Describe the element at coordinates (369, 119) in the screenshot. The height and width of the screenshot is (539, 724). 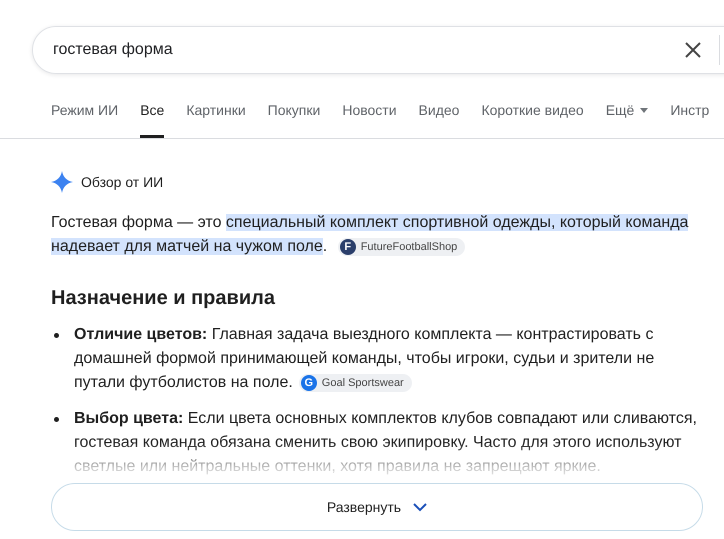
I see `search-tab: Новости` at that location.